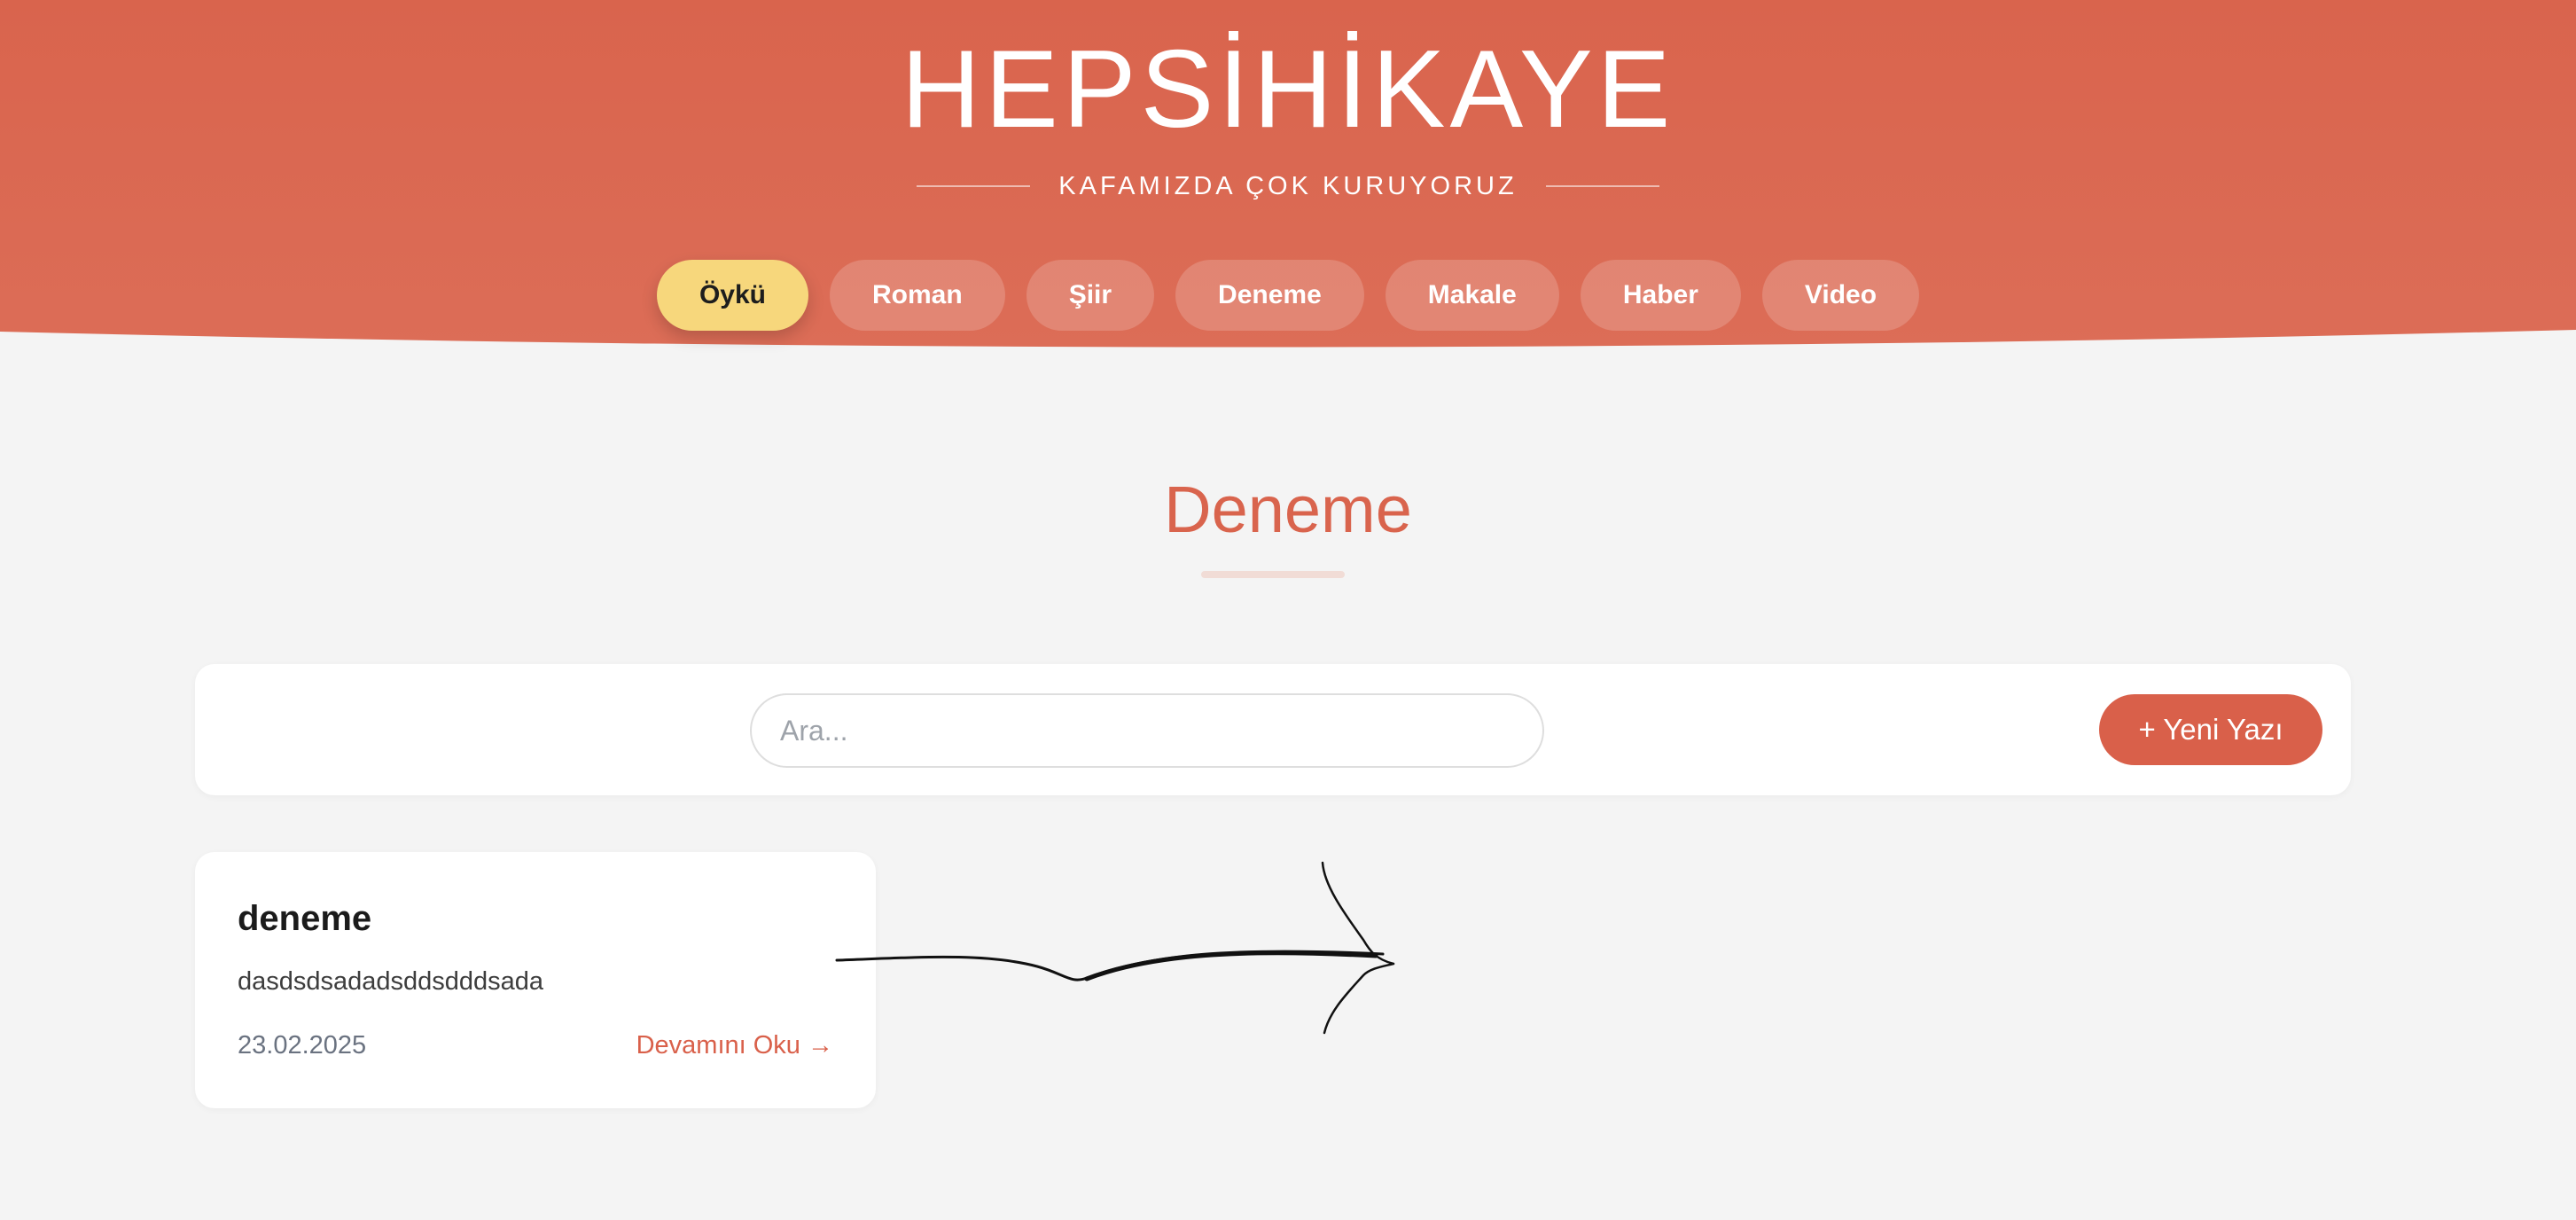 This screenshot has height=1220, width=2576. I want to click on post-title: deneme, so click(304, 918).